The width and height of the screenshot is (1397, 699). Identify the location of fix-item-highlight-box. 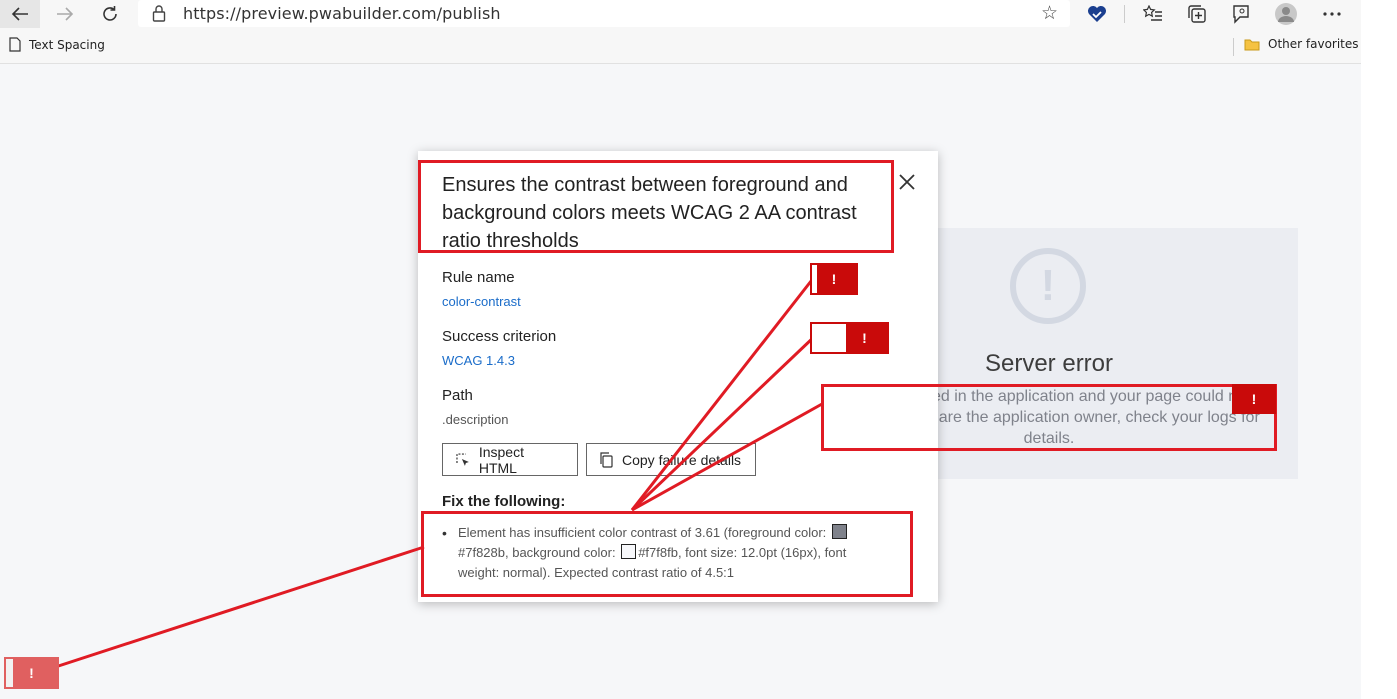
(667, 554).